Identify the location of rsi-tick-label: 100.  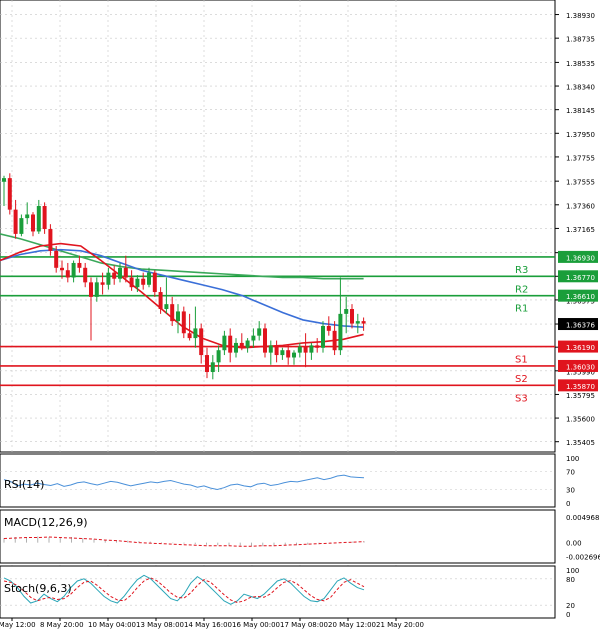
(572, 459).